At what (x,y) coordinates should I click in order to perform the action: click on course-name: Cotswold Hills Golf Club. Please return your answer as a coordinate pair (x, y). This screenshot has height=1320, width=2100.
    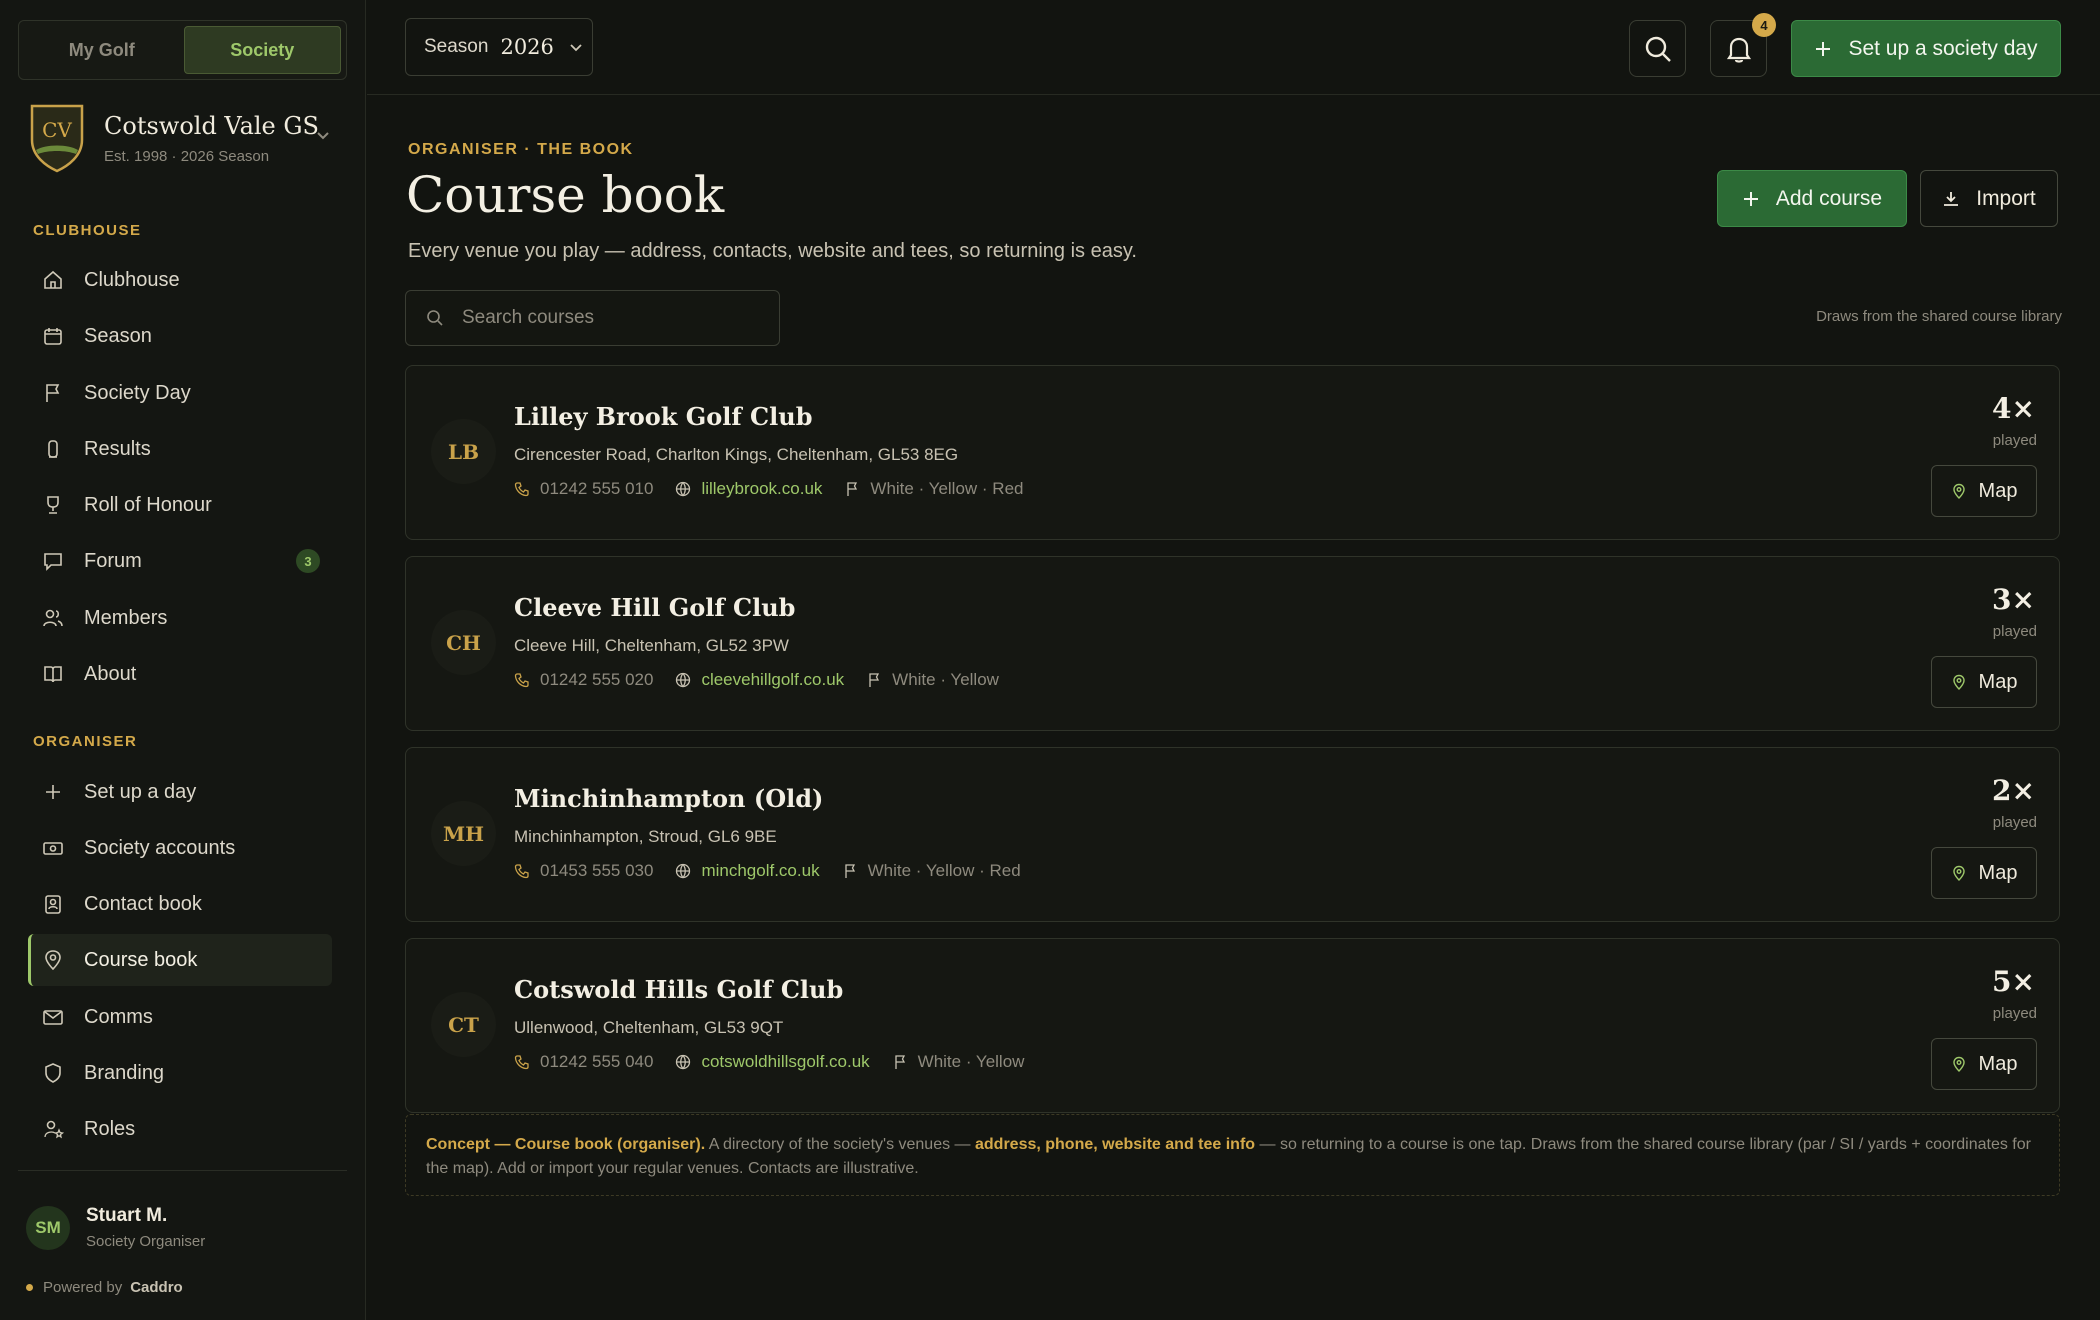
    Looking at the image, I should click on (678, 989).